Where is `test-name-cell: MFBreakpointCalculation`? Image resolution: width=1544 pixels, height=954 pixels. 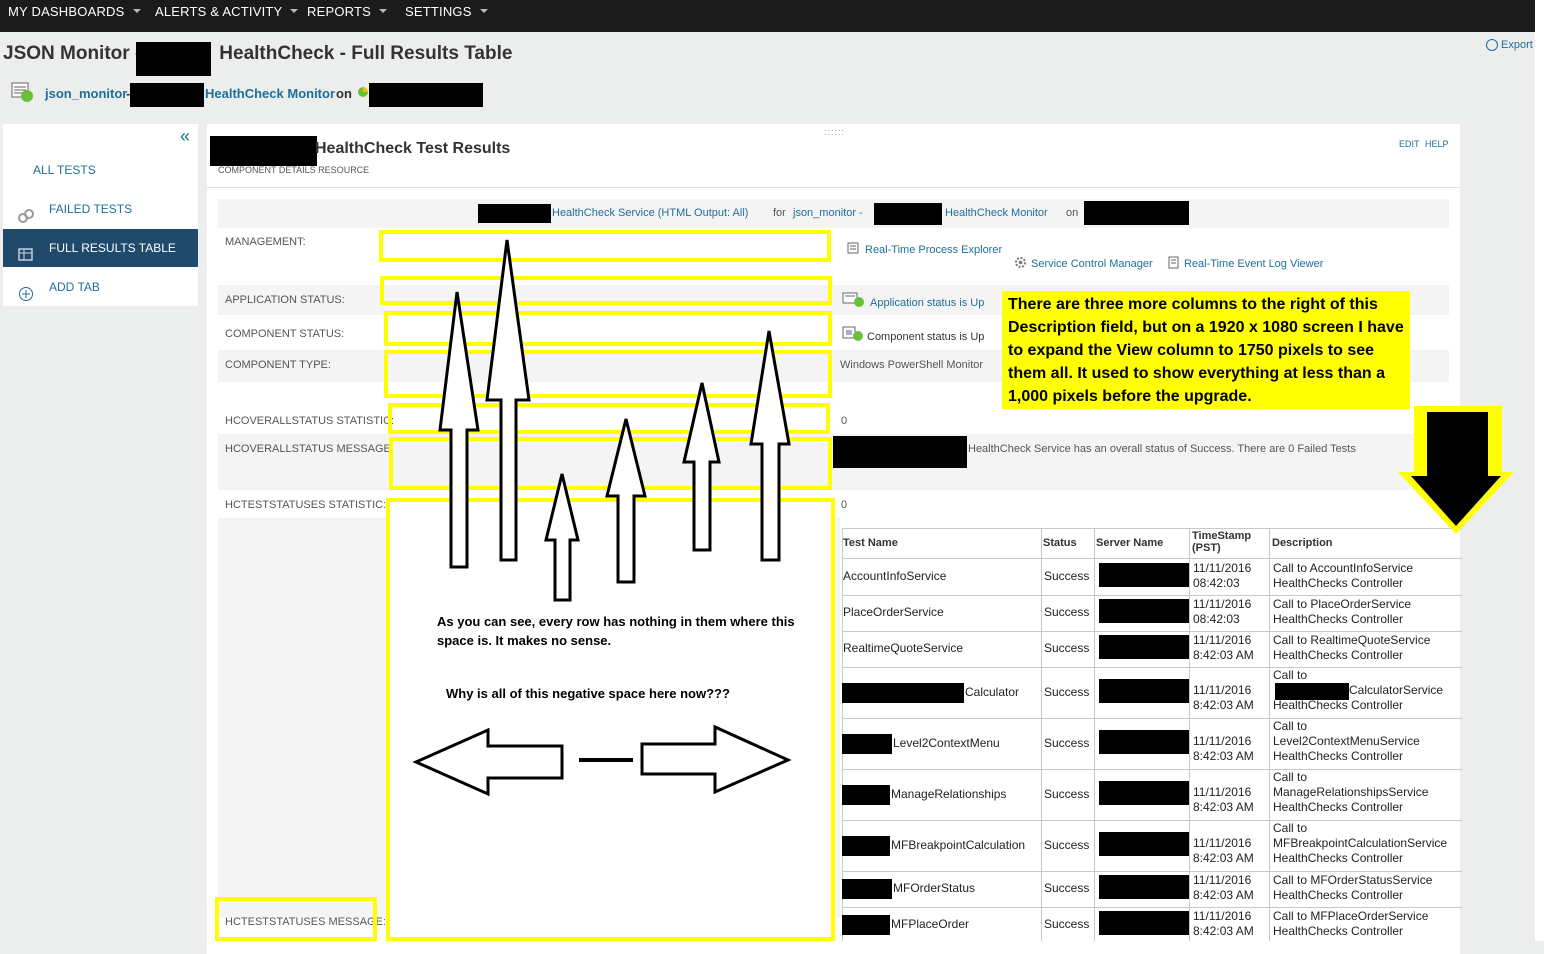 test-name-cell: MFBreakpointCalculation is located at coordinates (958, 845).